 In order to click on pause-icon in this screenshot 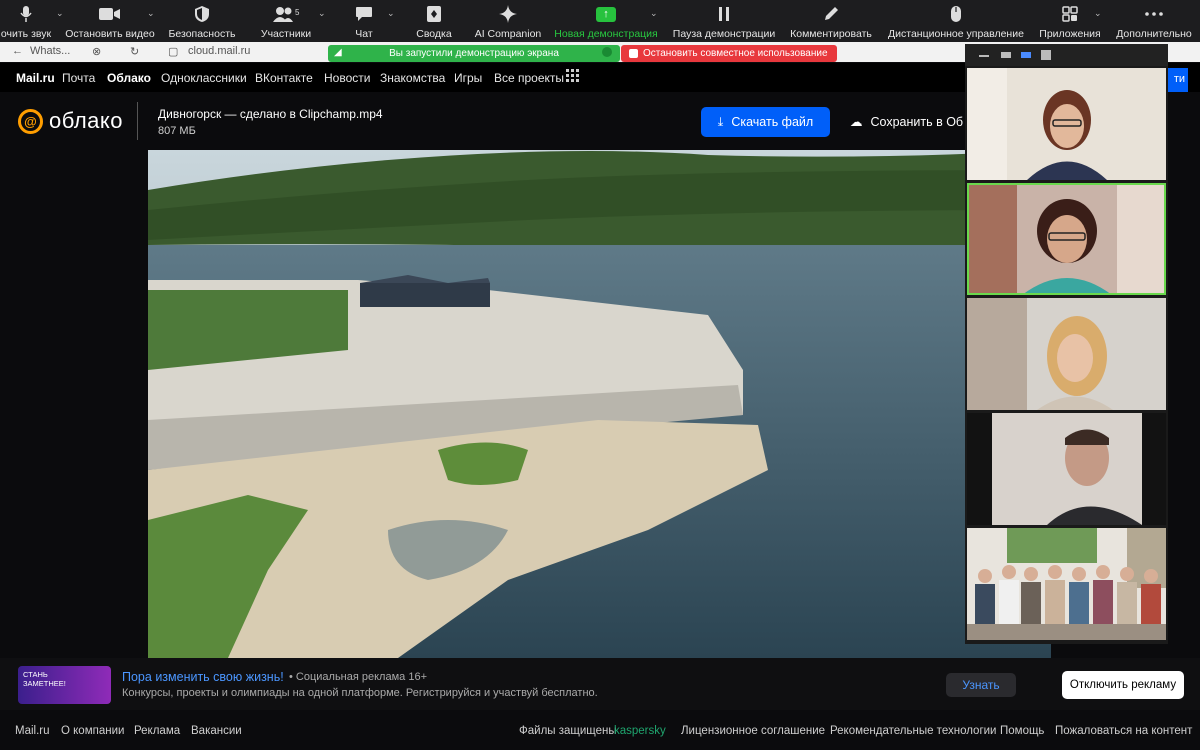, I will do `click(724, 14)`.